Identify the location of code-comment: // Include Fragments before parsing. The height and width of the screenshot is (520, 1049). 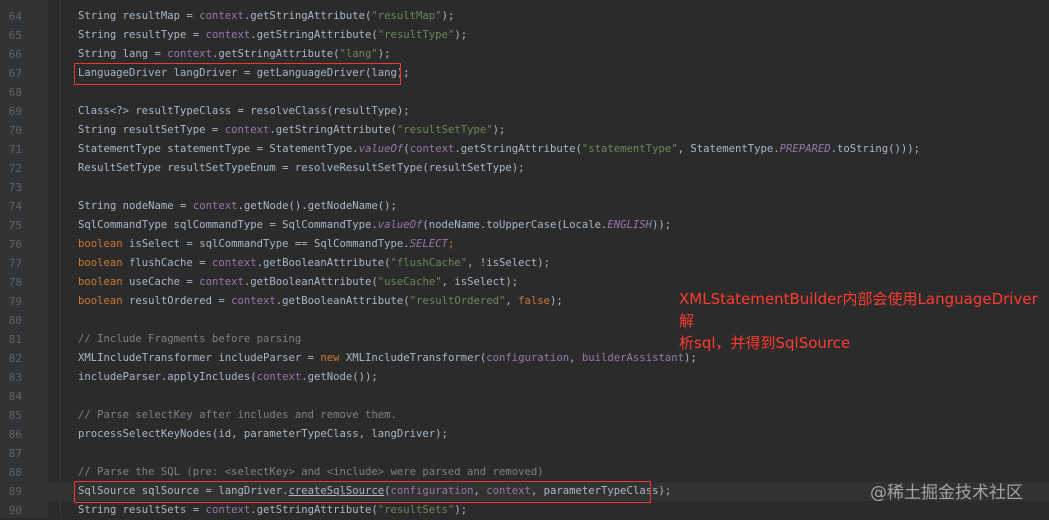
(190, 339).